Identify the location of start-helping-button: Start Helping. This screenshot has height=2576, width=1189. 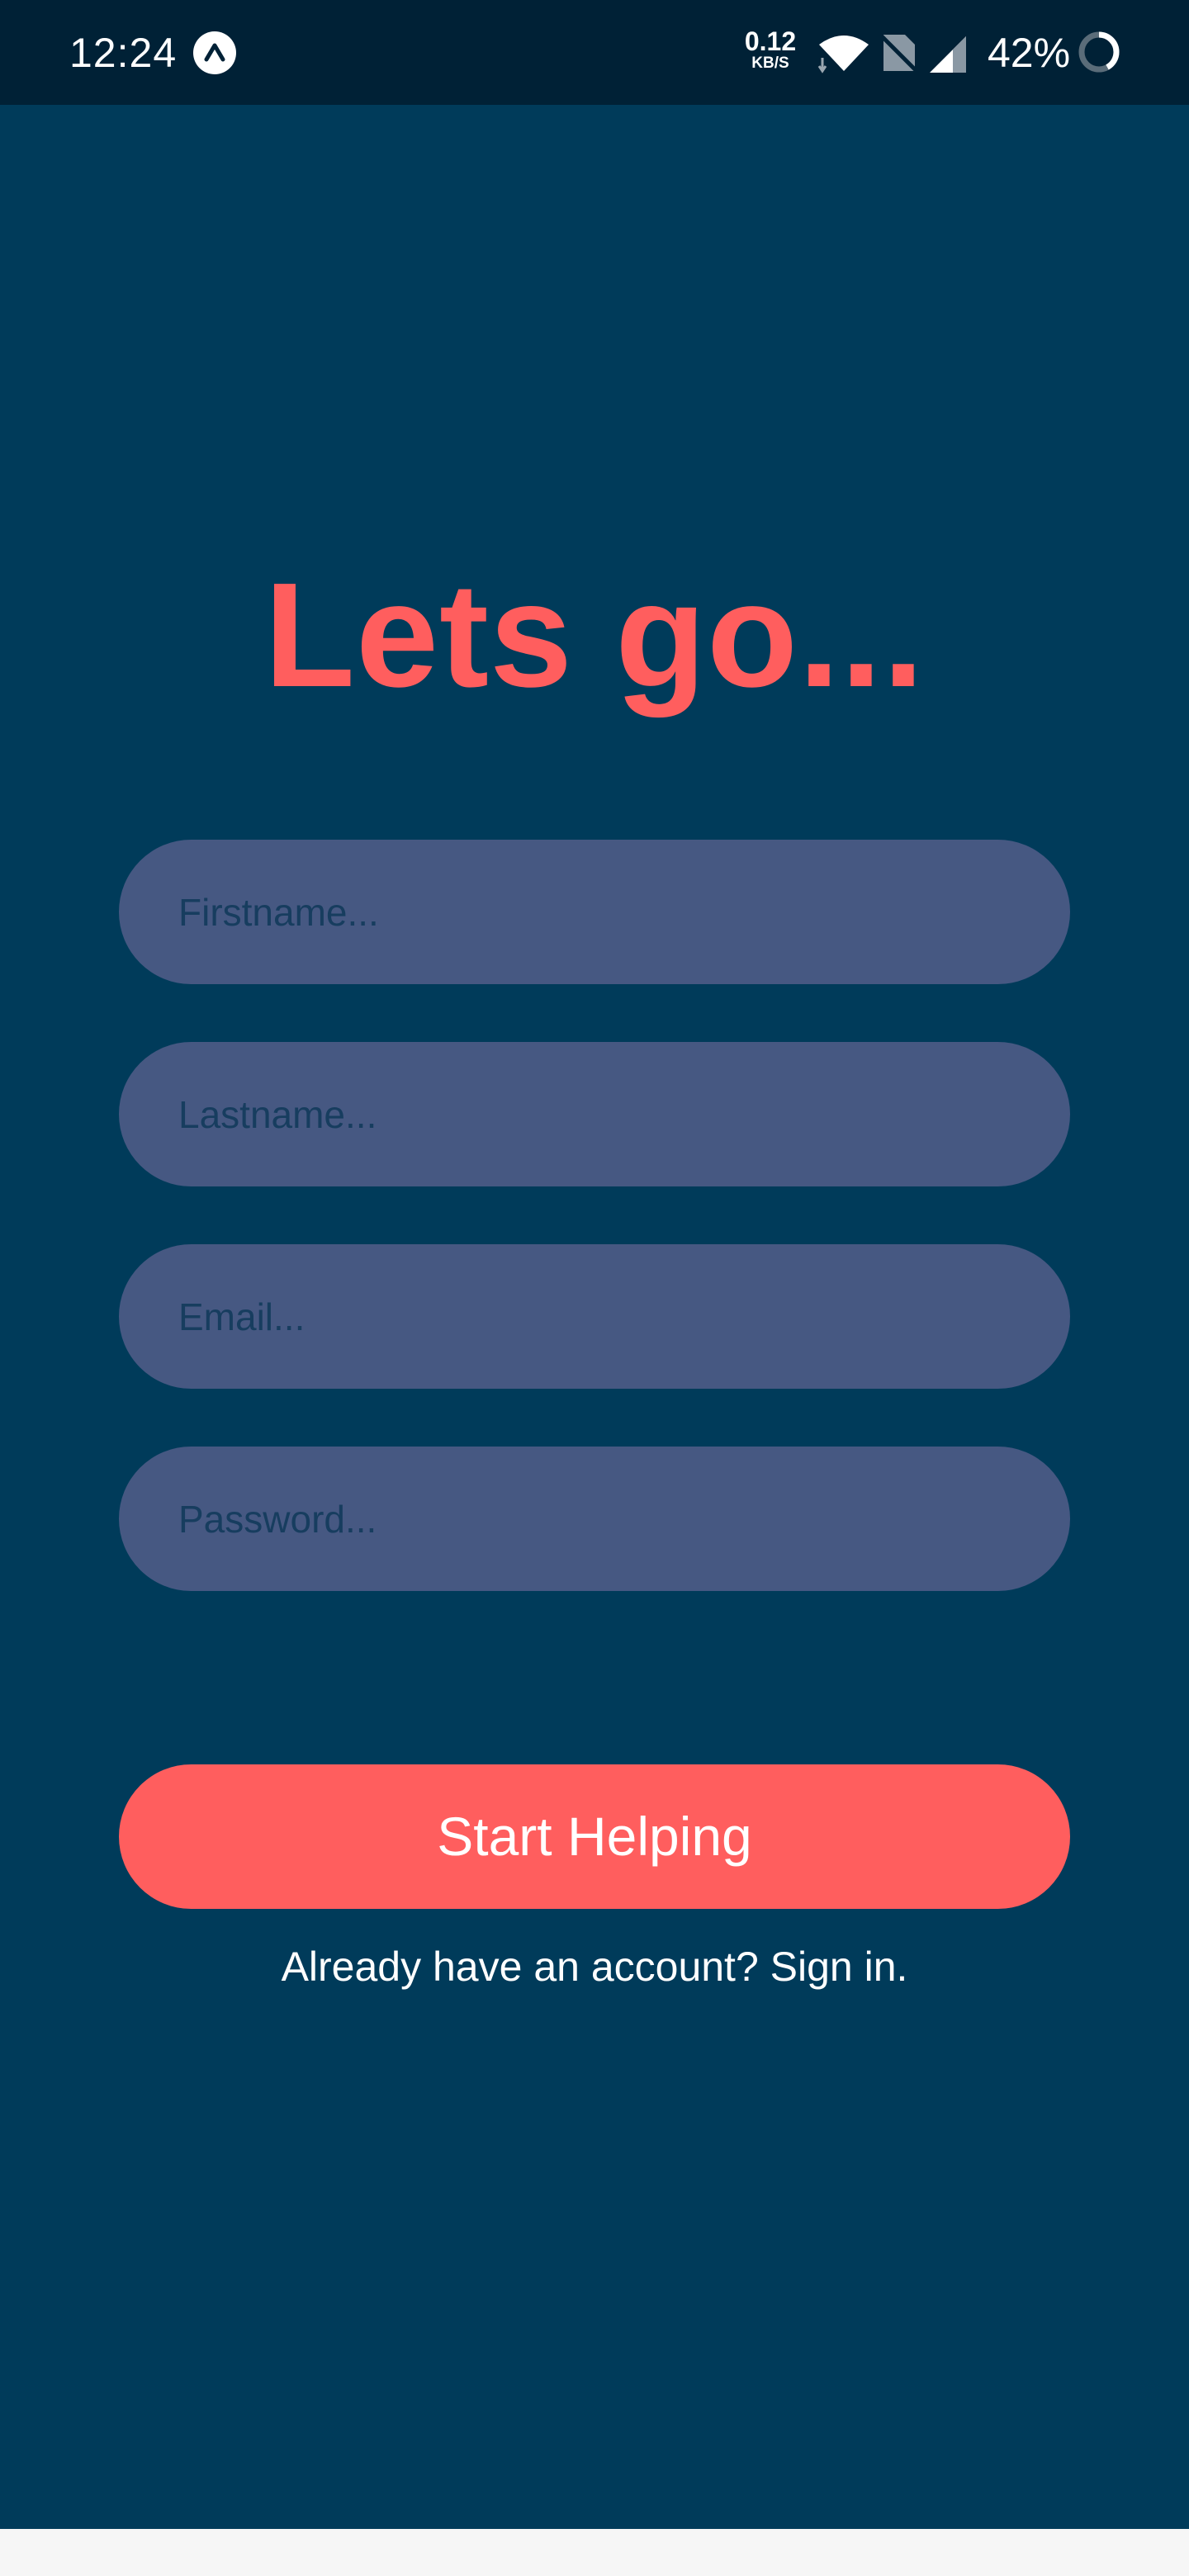
(594, 1836).